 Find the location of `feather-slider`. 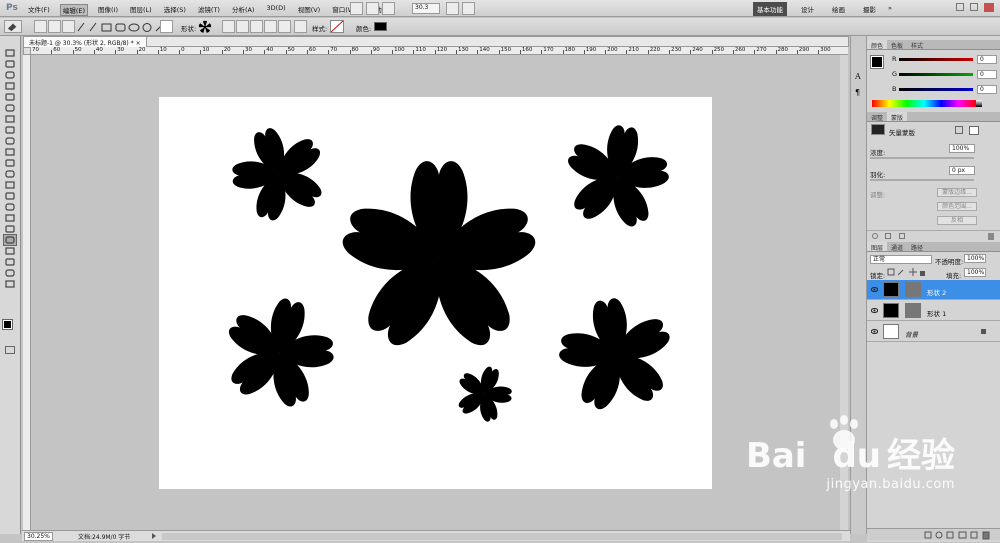

feather-slider is located at coordinates (922, 180).